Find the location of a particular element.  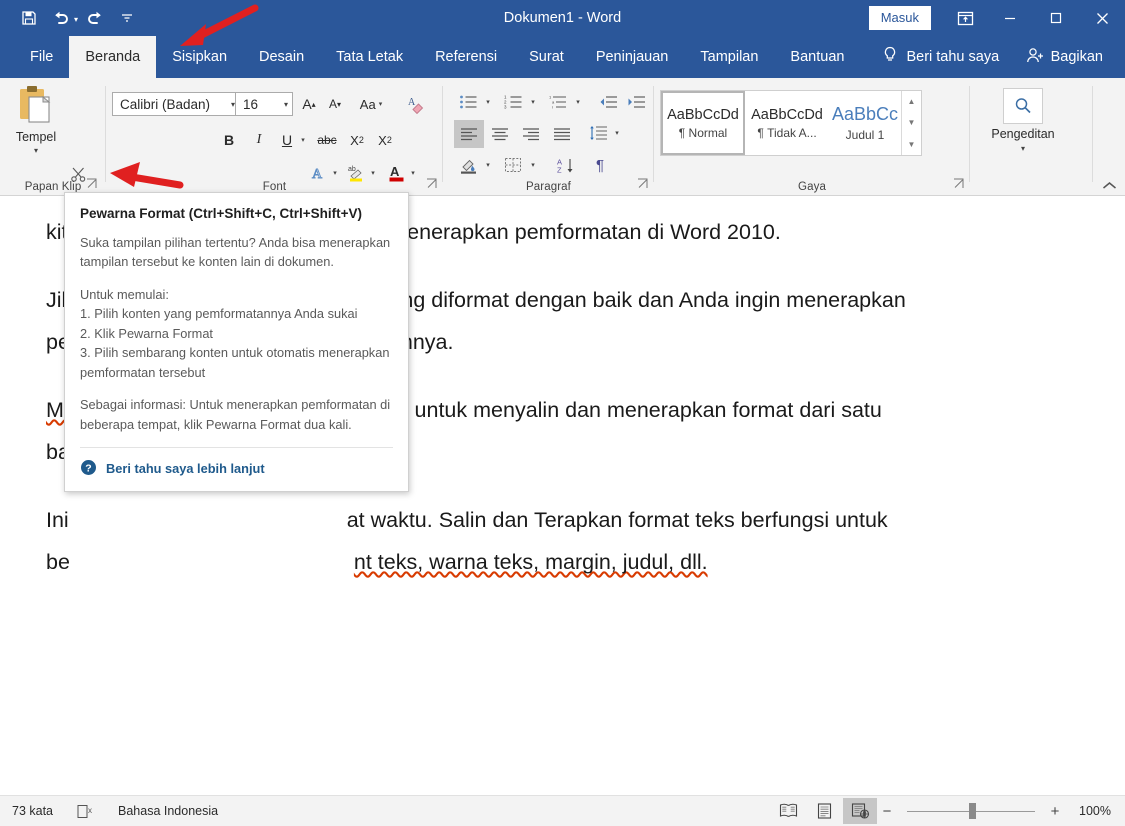

zoom-in-button: + is located at coordinates (1055, 811).